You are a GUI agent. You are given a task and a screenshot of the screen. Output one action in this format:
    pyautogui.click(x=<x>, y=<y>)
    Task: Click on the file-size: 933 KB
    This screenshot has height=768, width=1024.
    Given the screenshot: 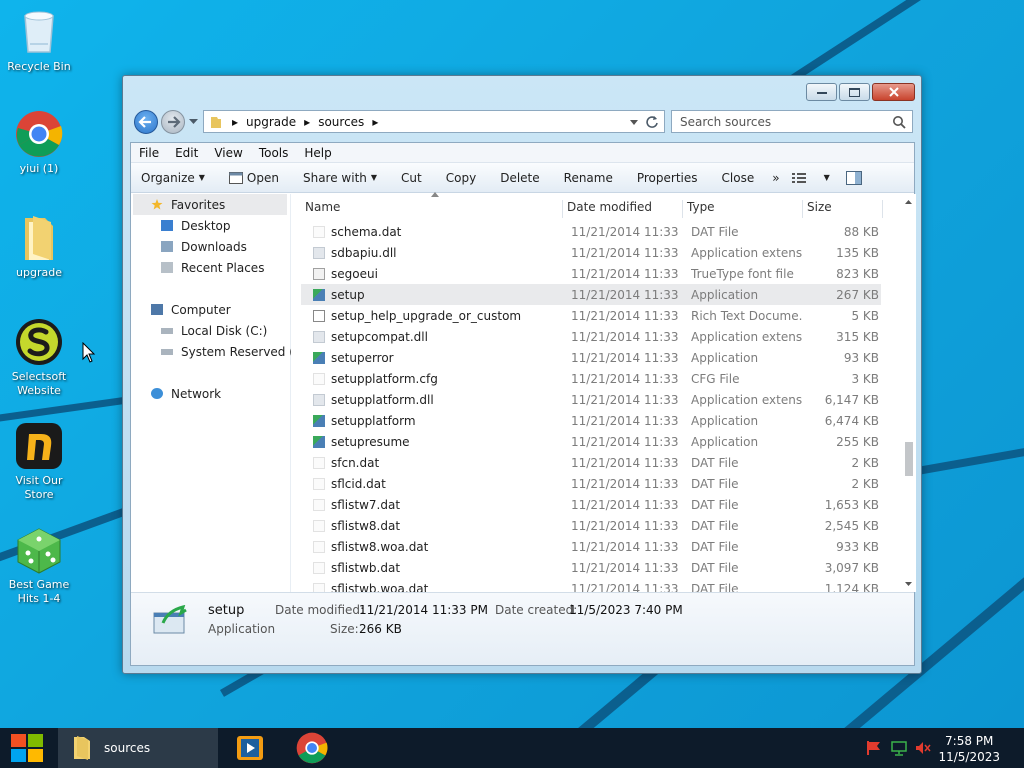 What is the action you would take?
    pyautogui.click(x=857, y=546)
    